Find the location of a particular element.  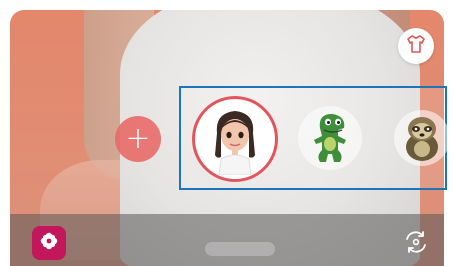

emoji-item-sloth is located at coordinates (422, 138).